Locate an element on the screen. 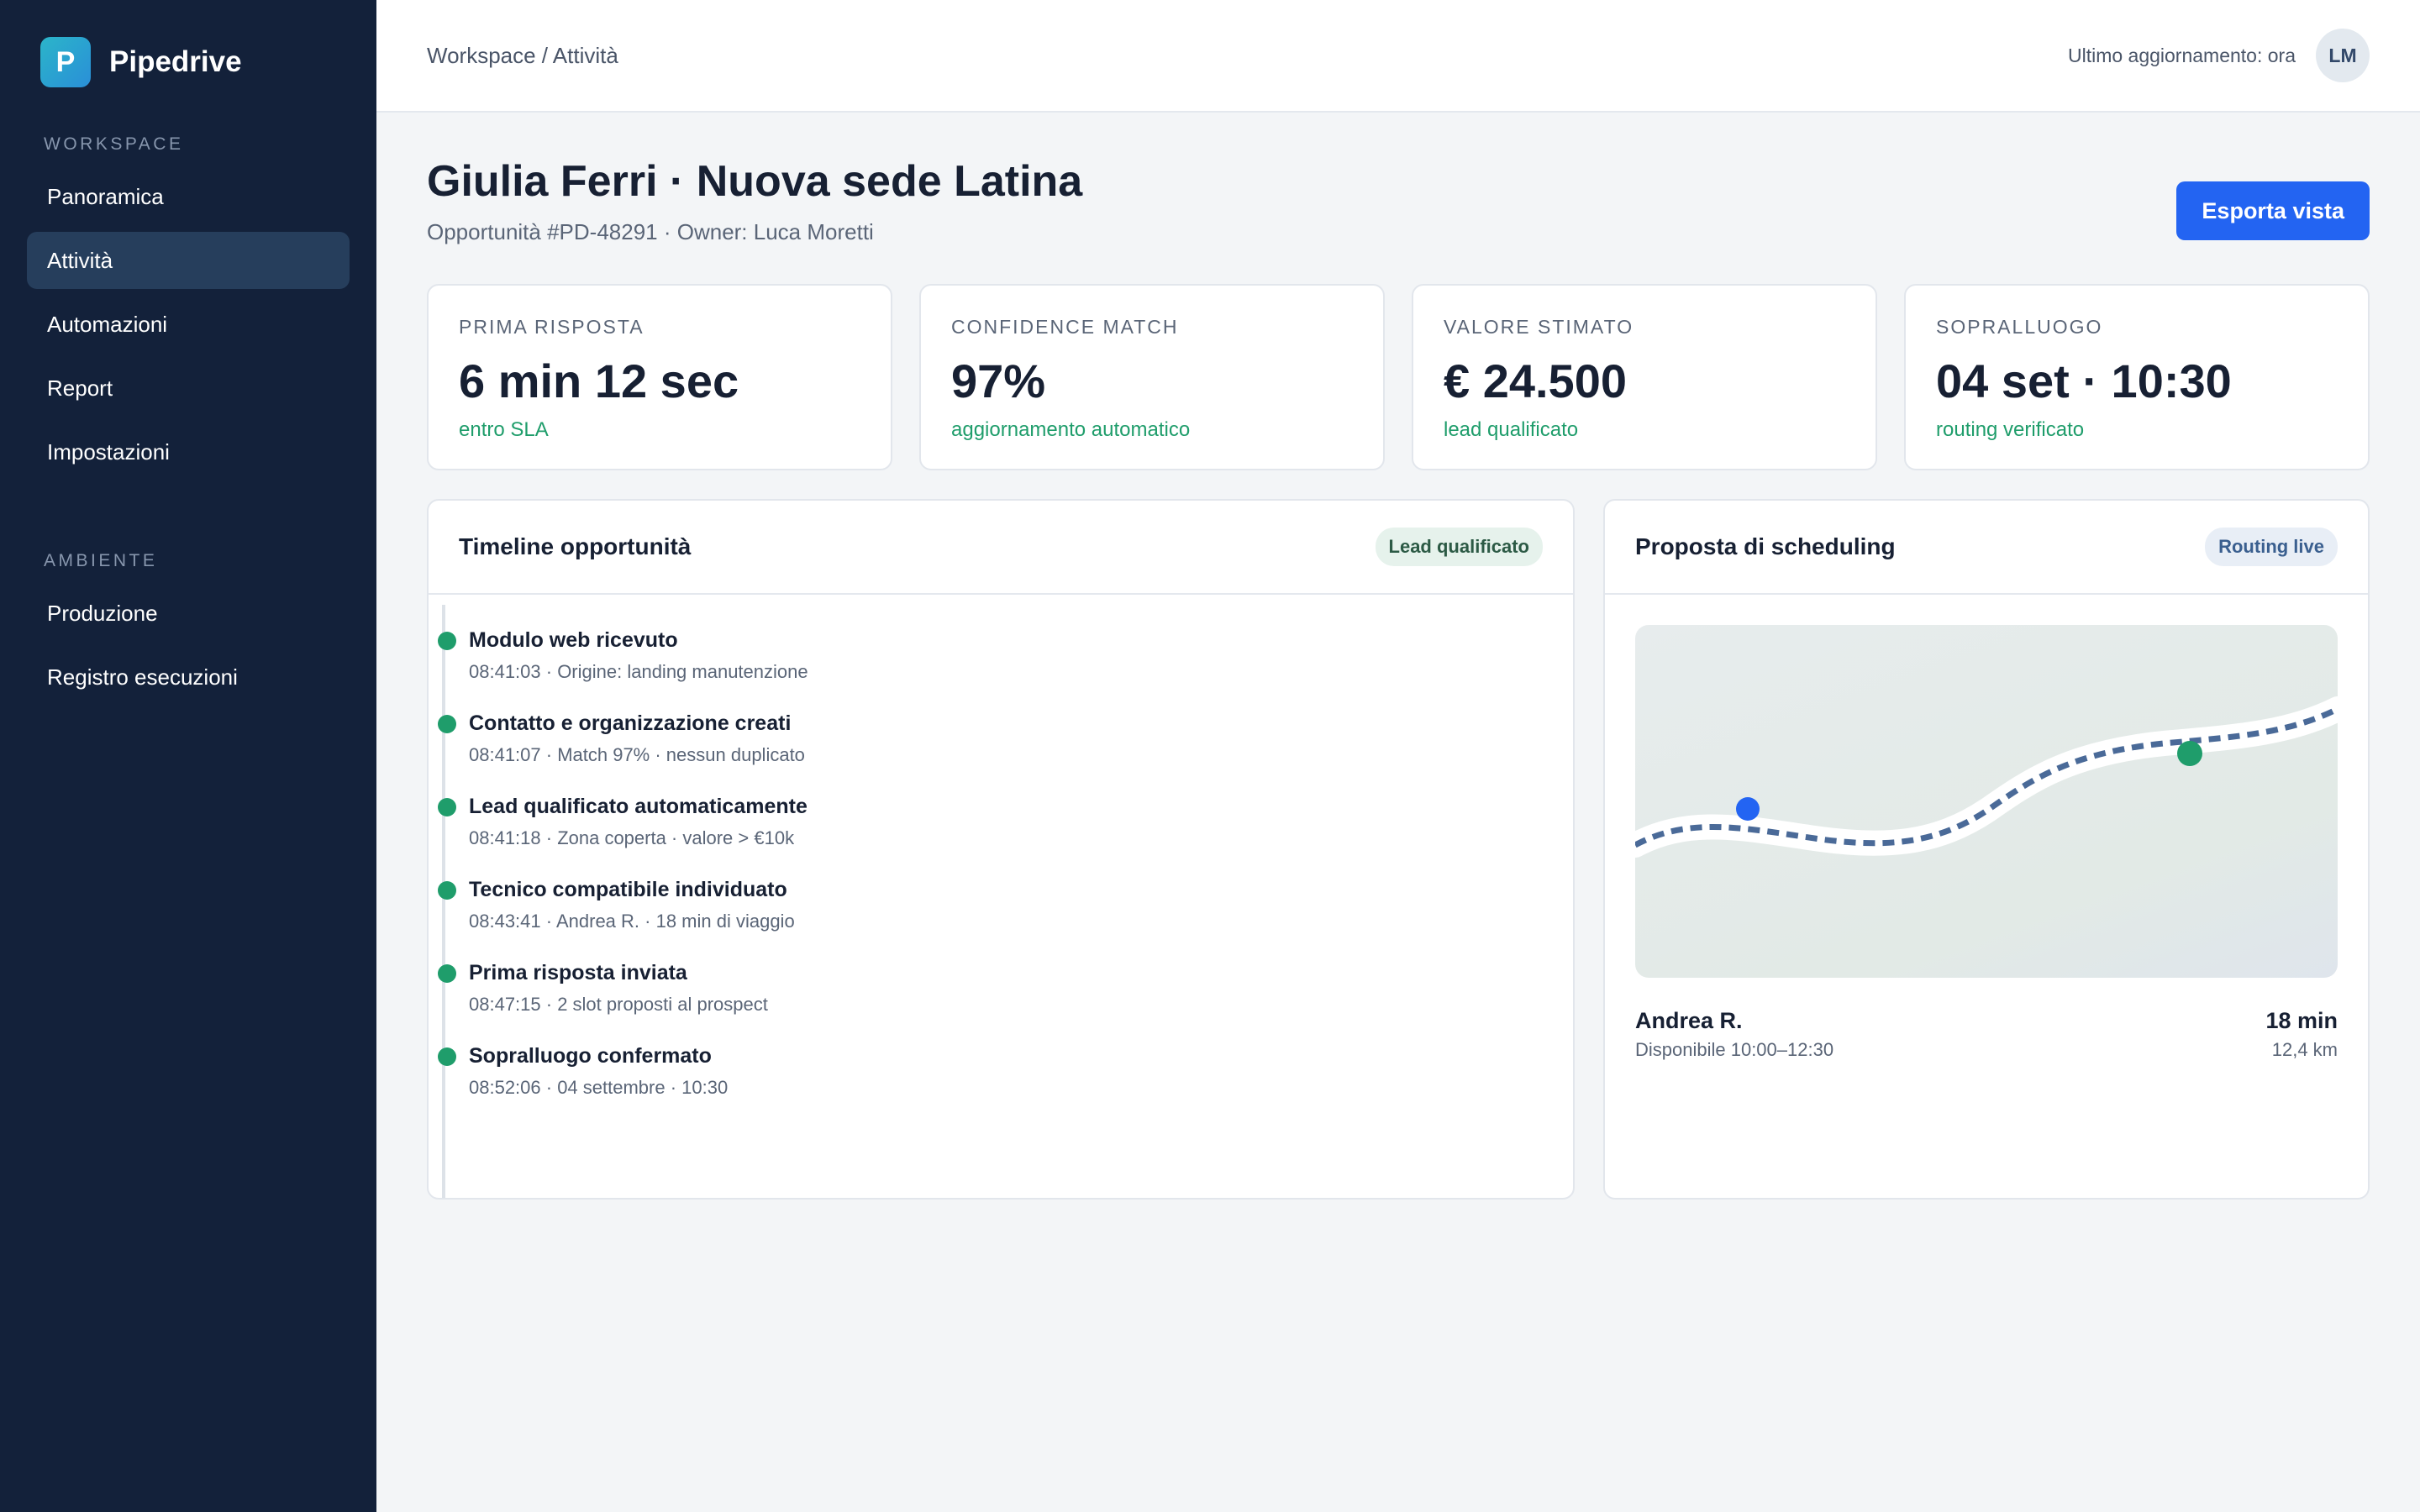 Image resolution: width=2420 pixels, height=1512 pixels. kpi-card-valore-stimato: VALORE STIMATO € 24.500 lead qualificato is located at coordinates (1645, 377).